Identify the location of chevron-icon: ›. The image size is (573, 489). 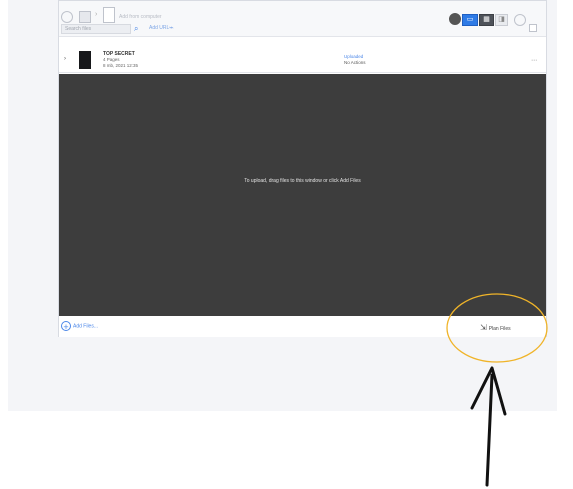
(99, 15).